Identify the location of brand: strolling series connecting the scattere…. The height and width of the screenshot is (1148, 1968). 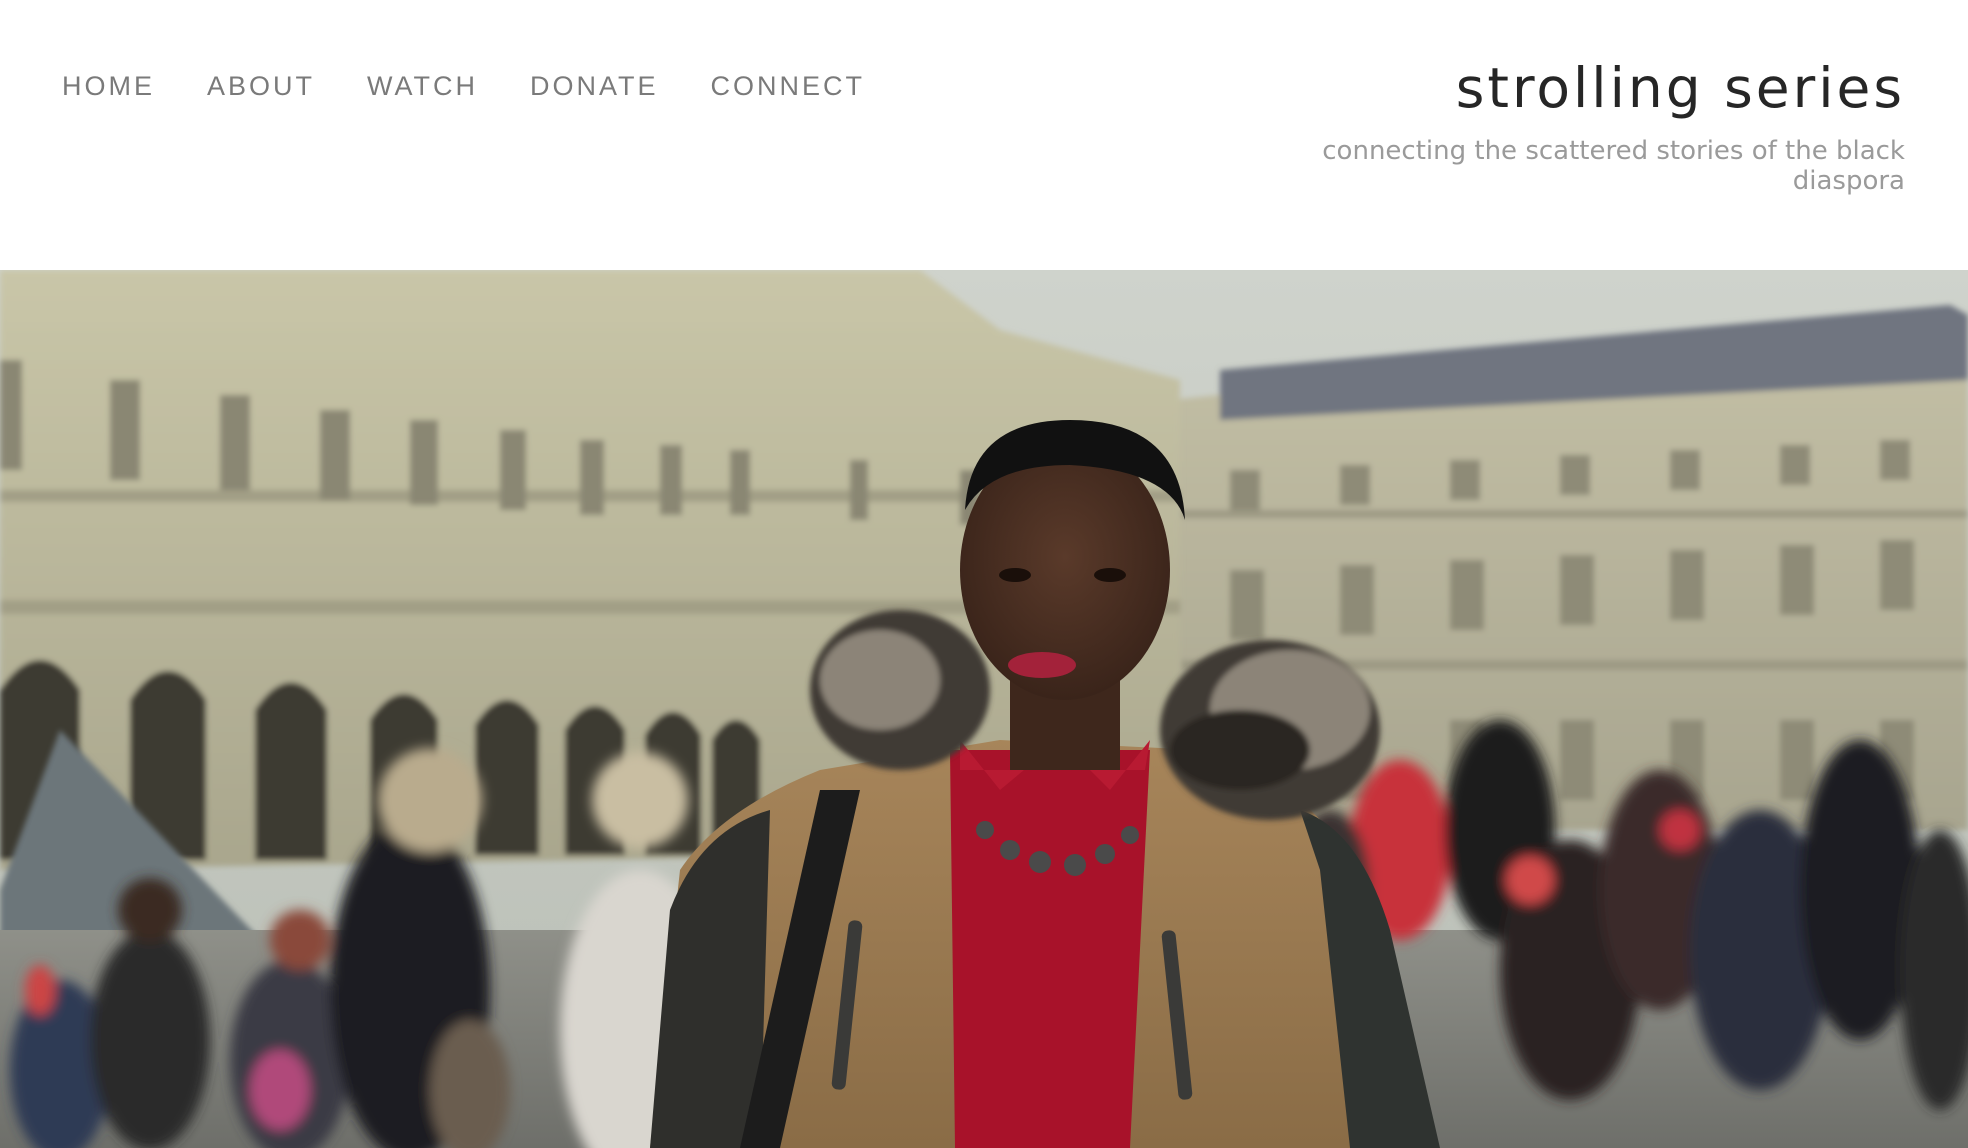
(1555, 123).